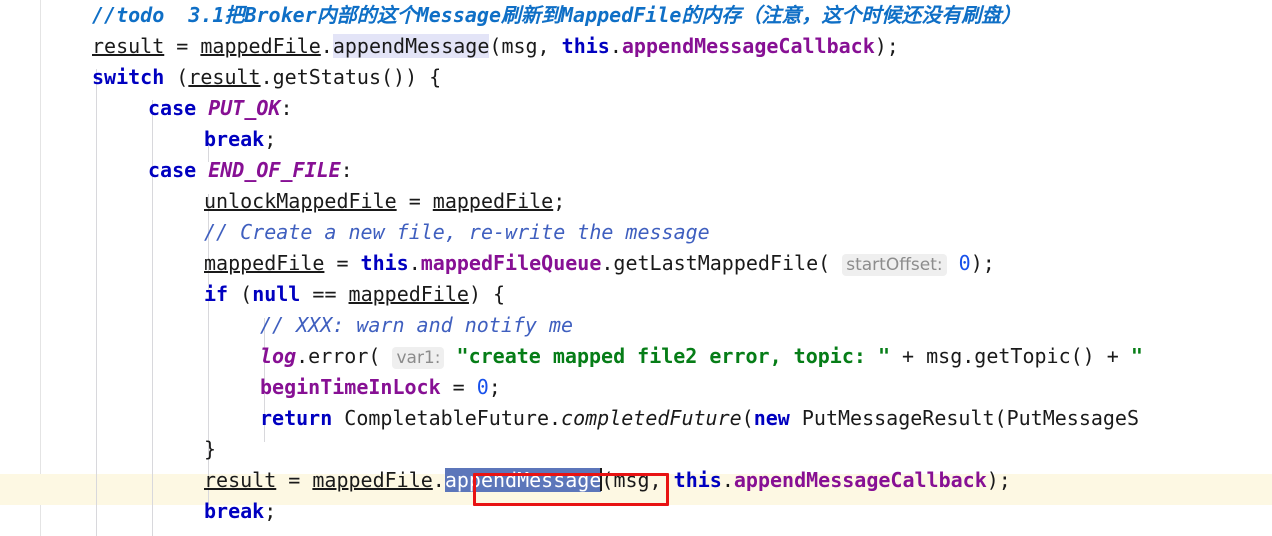  Describe the element at coordinates (716, 263) in the screenshot. I see `call-get-last-mapped-file: .getLastMappedFile(` at that location.